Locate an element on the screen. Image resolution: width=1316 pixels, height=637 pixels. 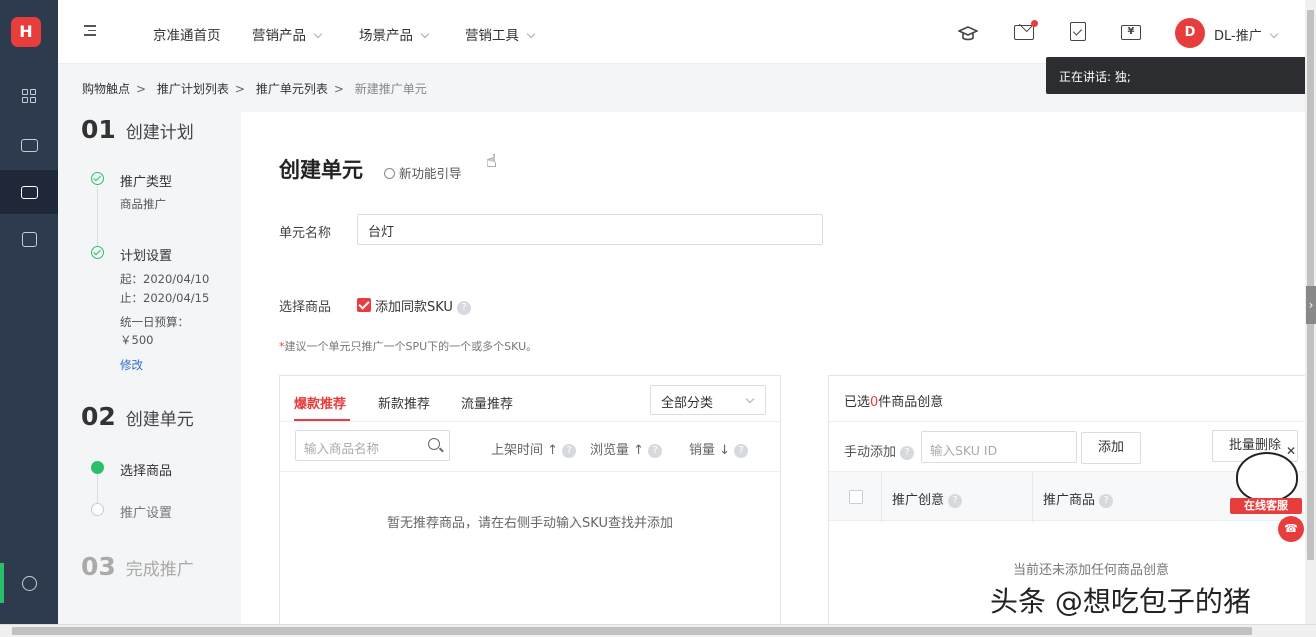
column-creative: 推广创意 ? is located at coordinates (927, 498).